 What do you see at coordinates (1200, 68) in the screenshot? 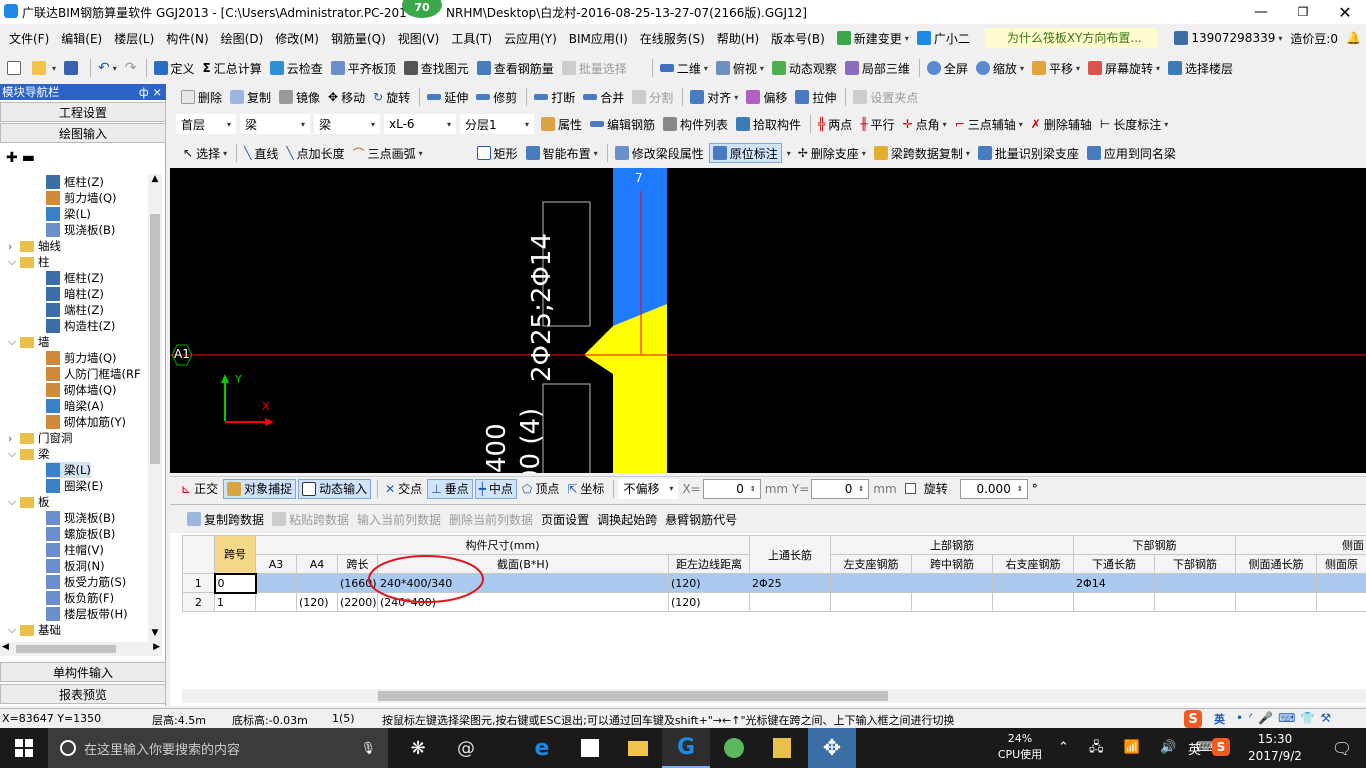
I see `select-floor-button: 选择楼层` at bounding box center [1200, 68].